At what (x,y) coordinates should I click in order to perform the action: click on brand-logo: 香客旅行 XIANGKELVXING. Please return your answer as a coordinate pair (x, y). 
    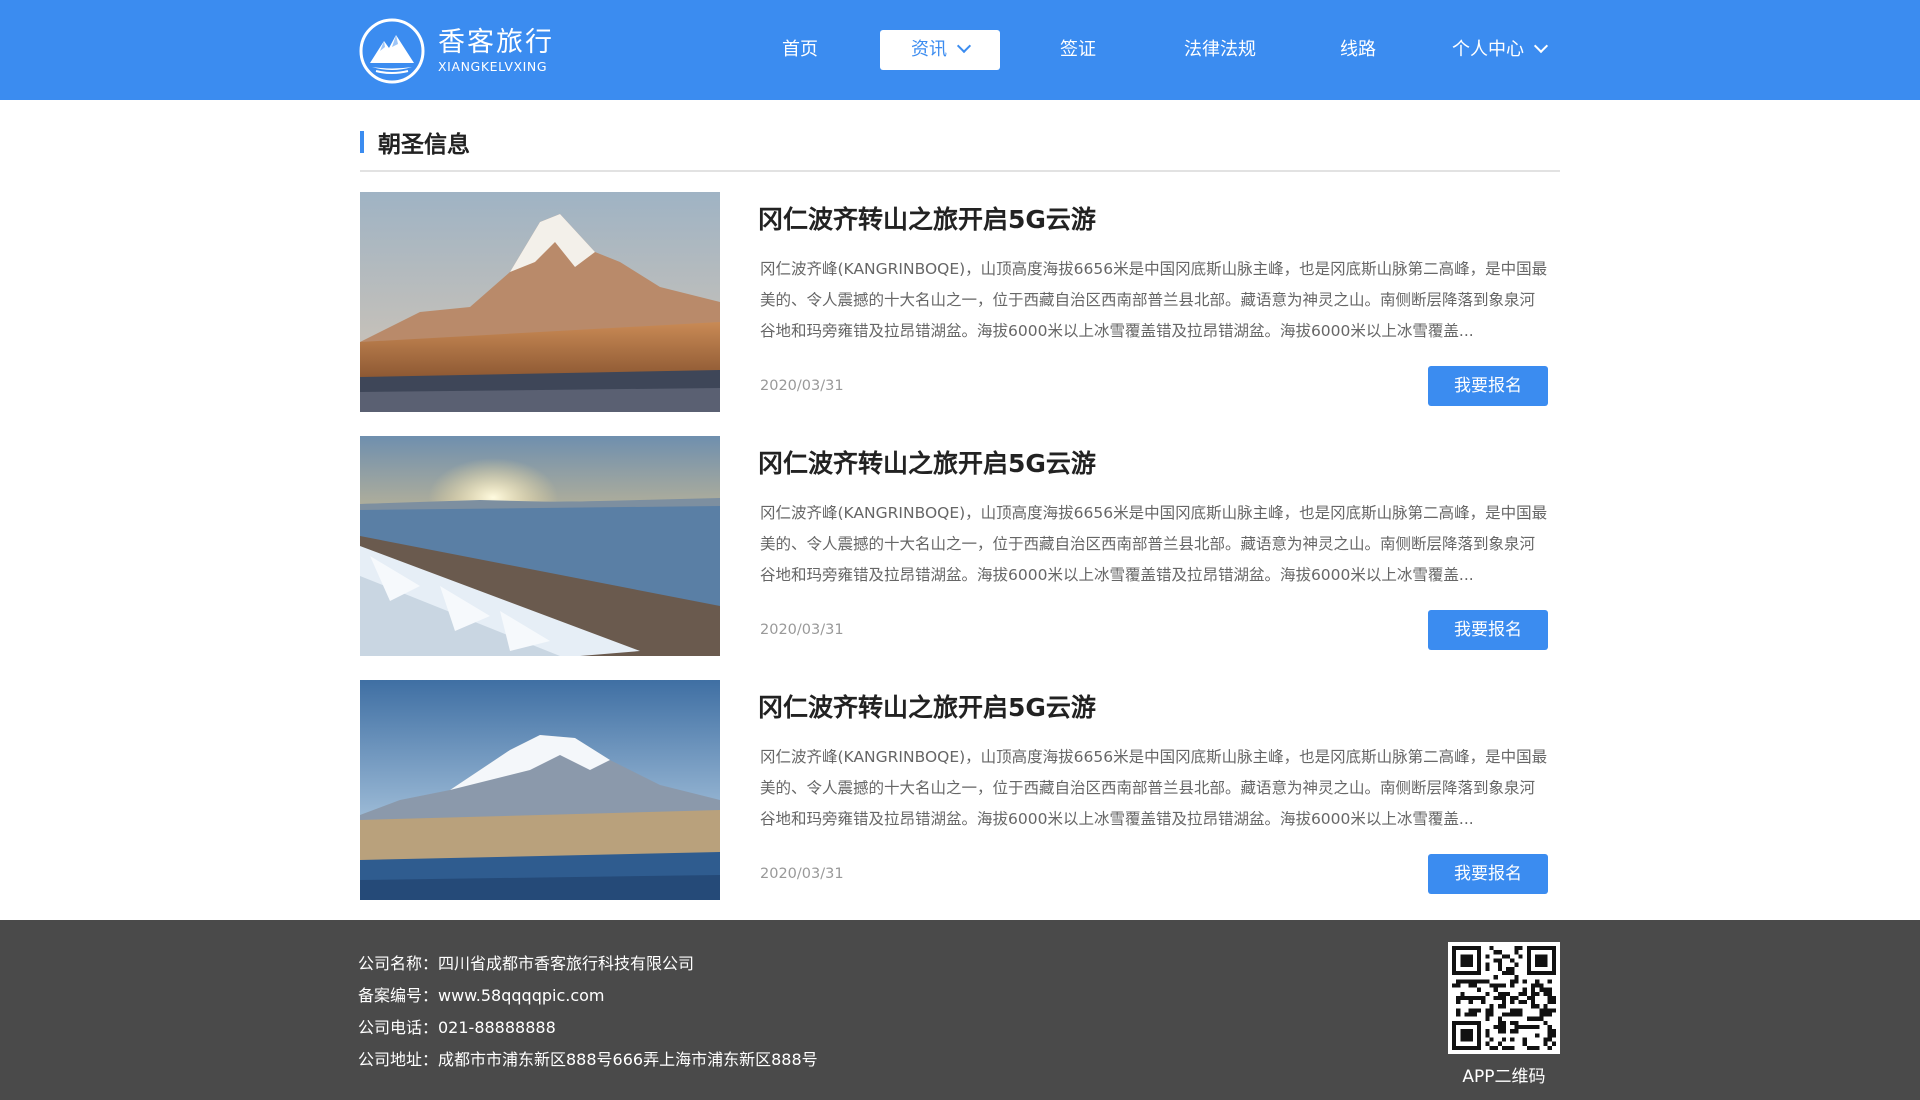
    Looking at the image, I should click on (458, 51).